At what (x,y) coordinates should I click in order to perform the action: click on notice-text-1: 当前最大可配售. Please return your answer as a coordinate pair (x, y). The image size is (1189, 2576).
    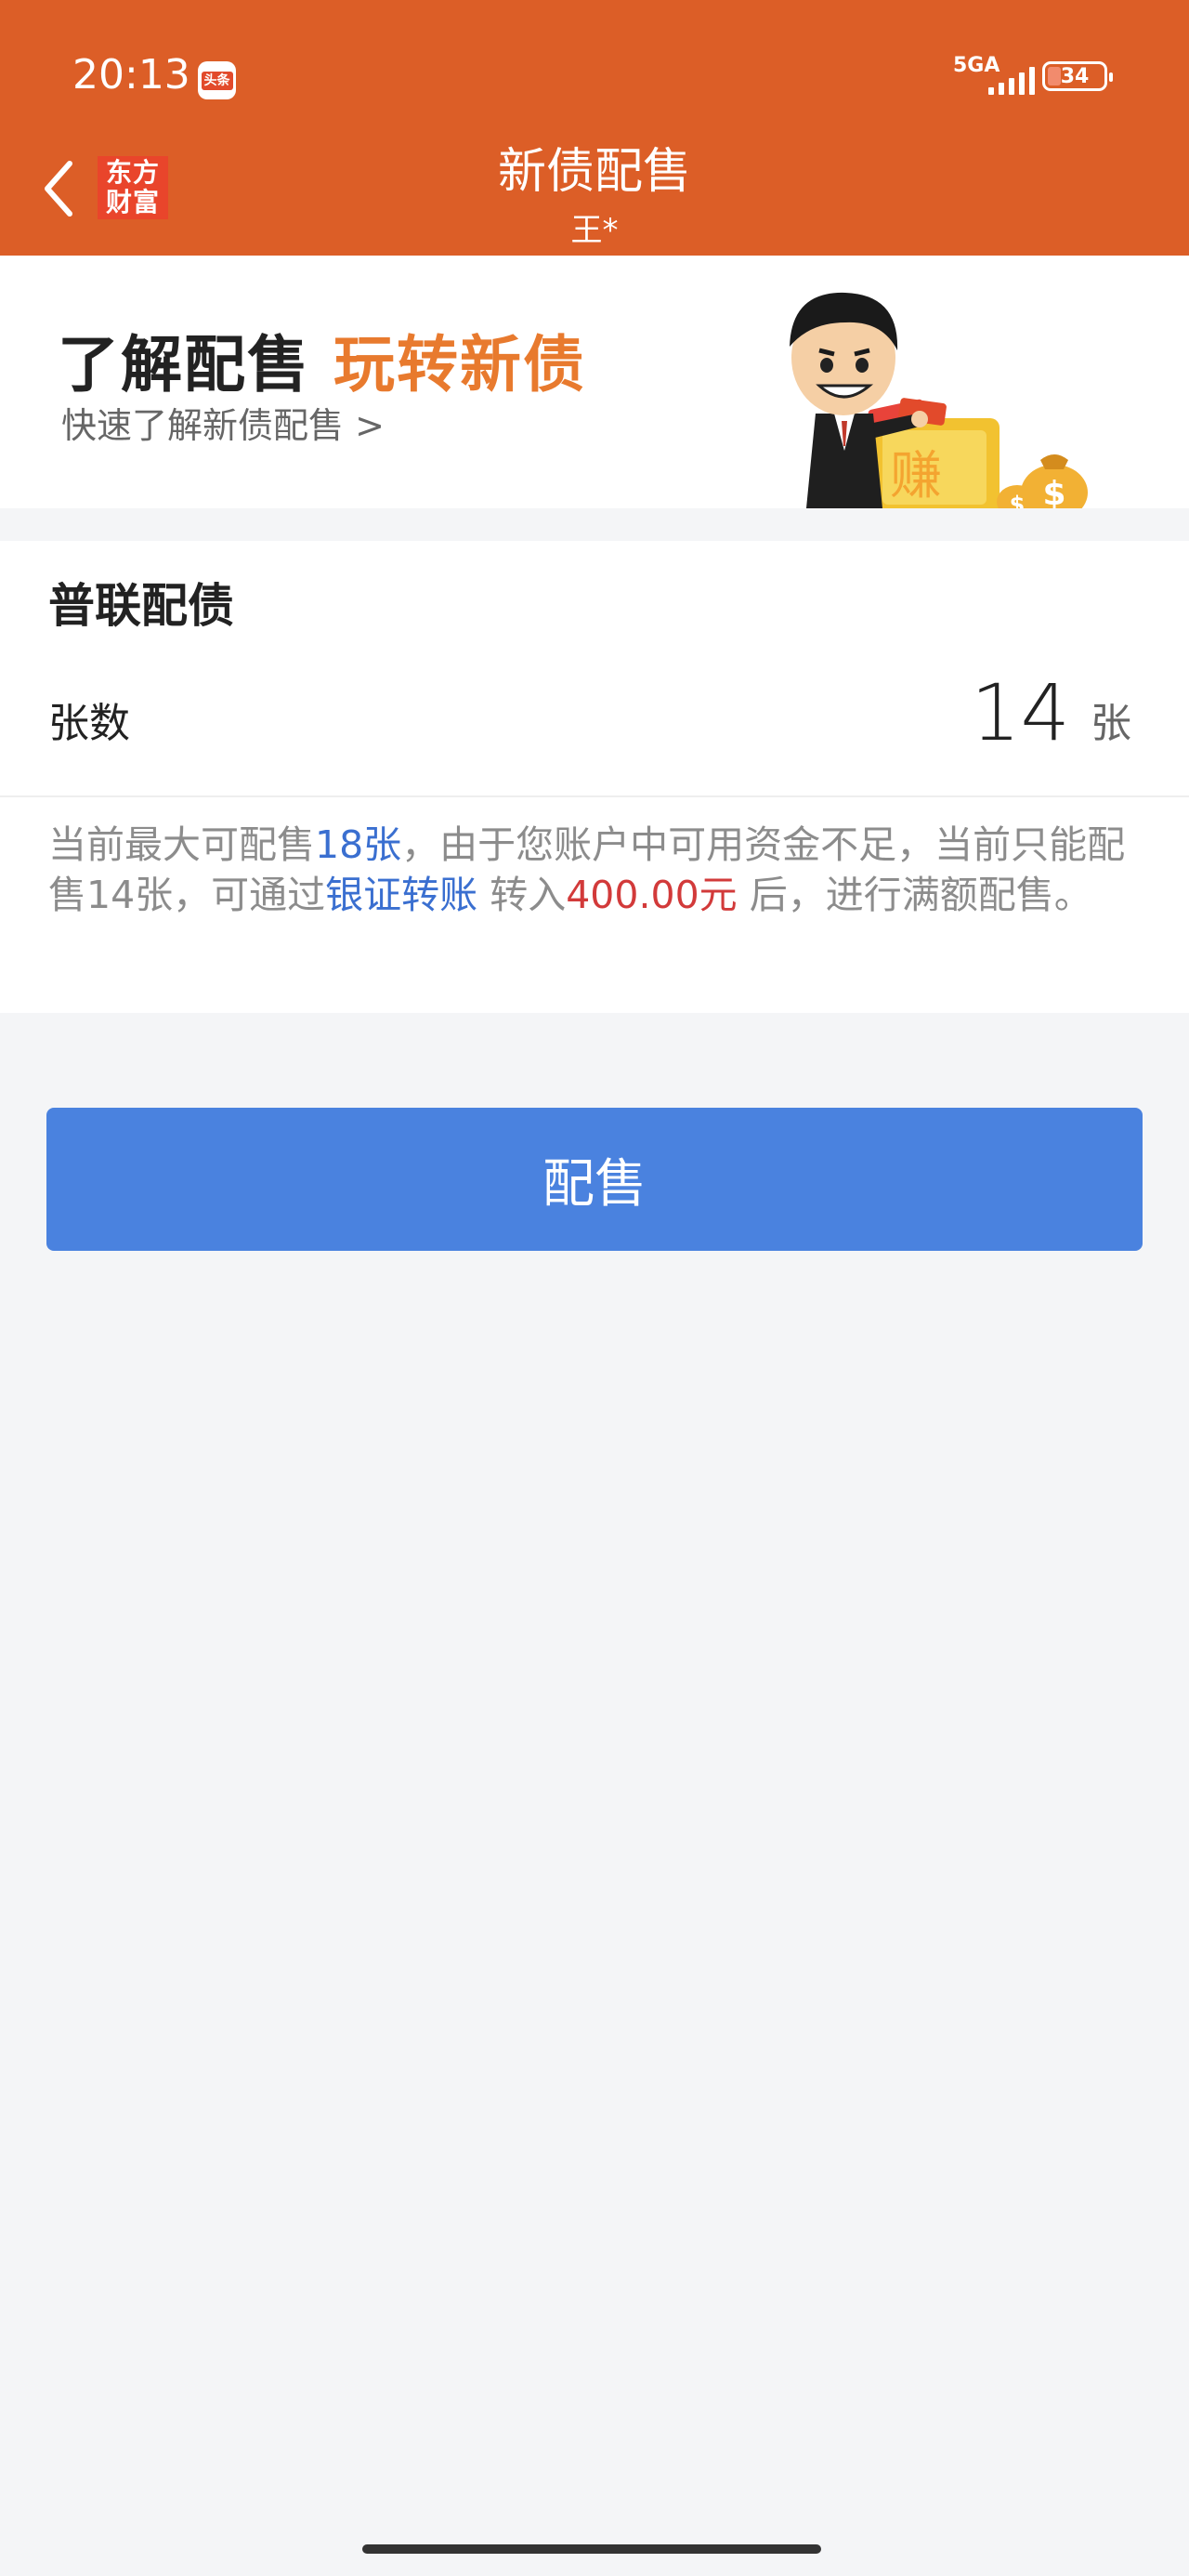
    Looking at the image, I should click on (181, 844).